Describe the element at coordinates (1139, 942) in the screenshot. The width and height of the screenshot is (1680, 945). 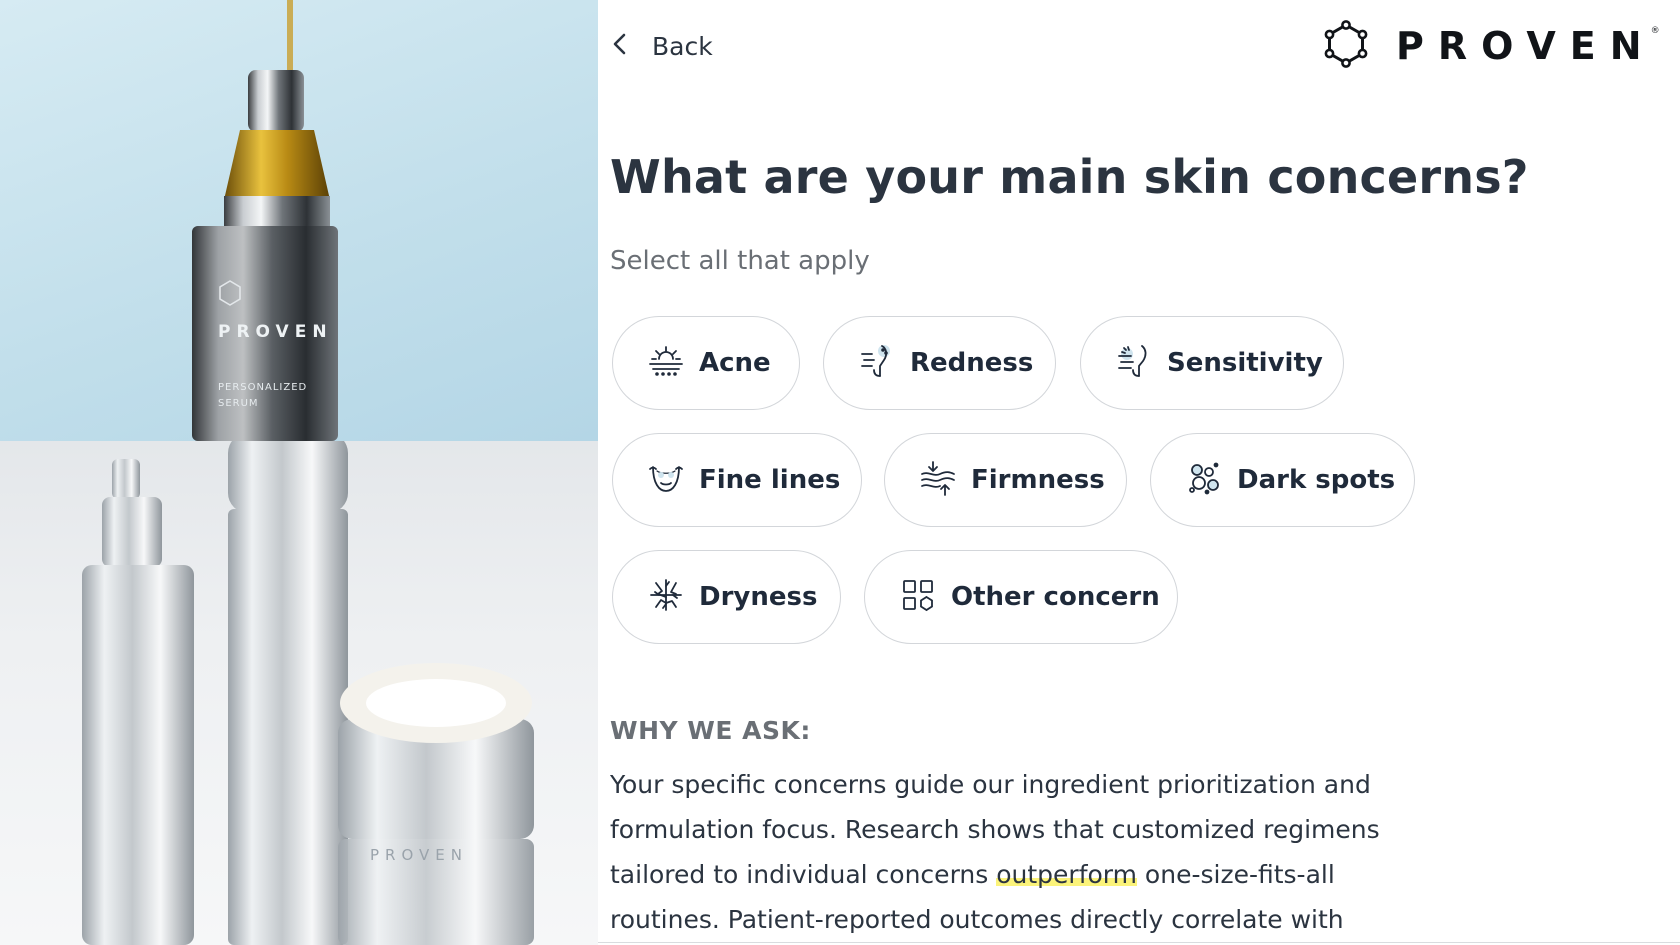
I see `bottom-divider` at that location.